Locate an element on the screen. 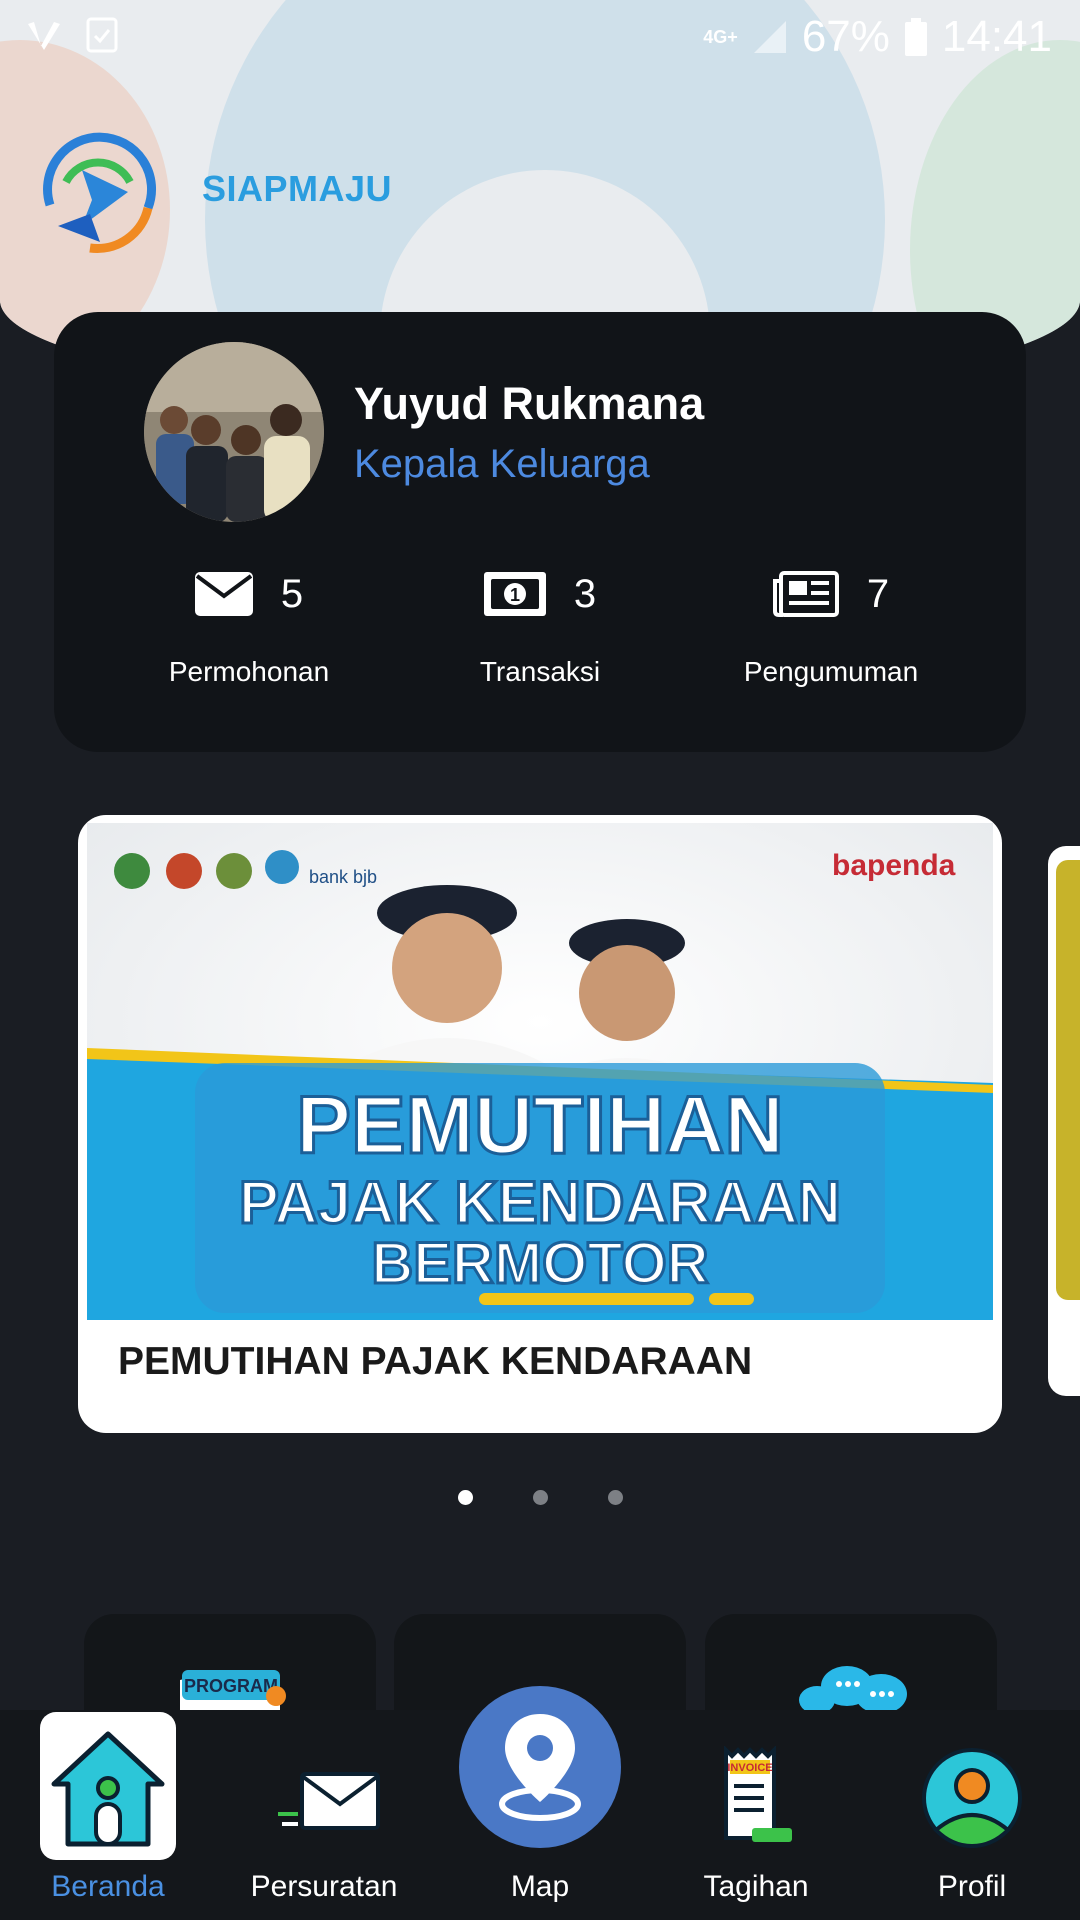 This screenshot has width=1080, height=1920. status-bar: 4G+ 67% 14:41 is located at coordinates (540, 36).